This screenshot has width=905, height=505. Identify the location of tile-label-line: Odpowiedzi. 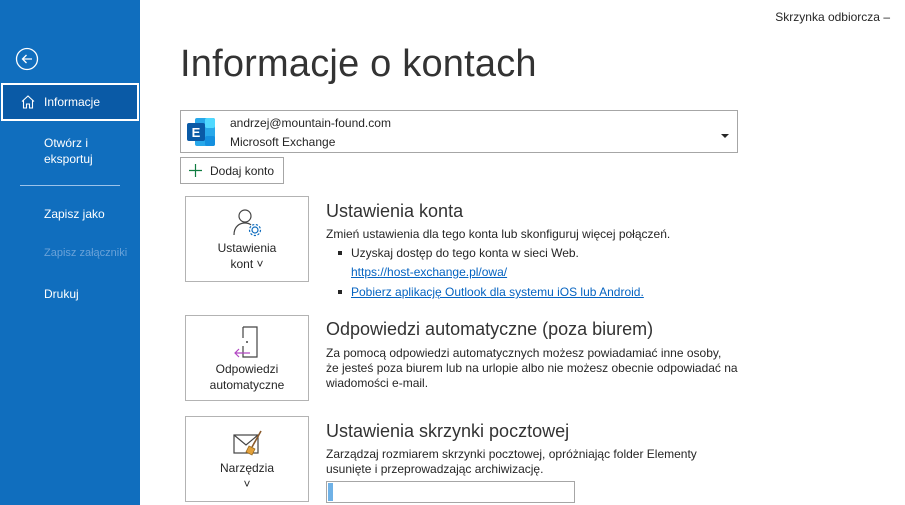
(247, 369).